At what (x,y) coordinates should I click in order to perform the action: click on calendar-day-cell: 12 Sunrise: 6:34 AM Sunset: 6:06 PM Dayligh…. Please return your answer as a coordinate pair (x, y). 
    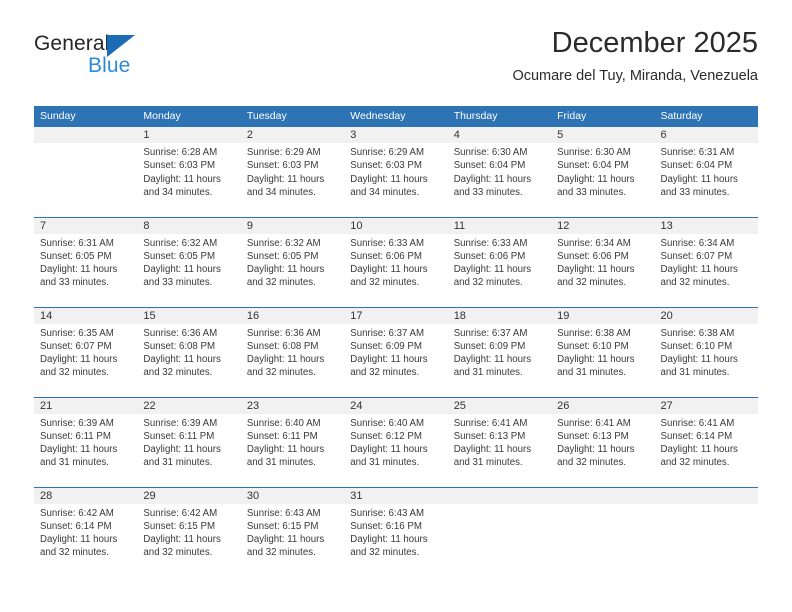
    Looking at the image, I should click on (603, 261).